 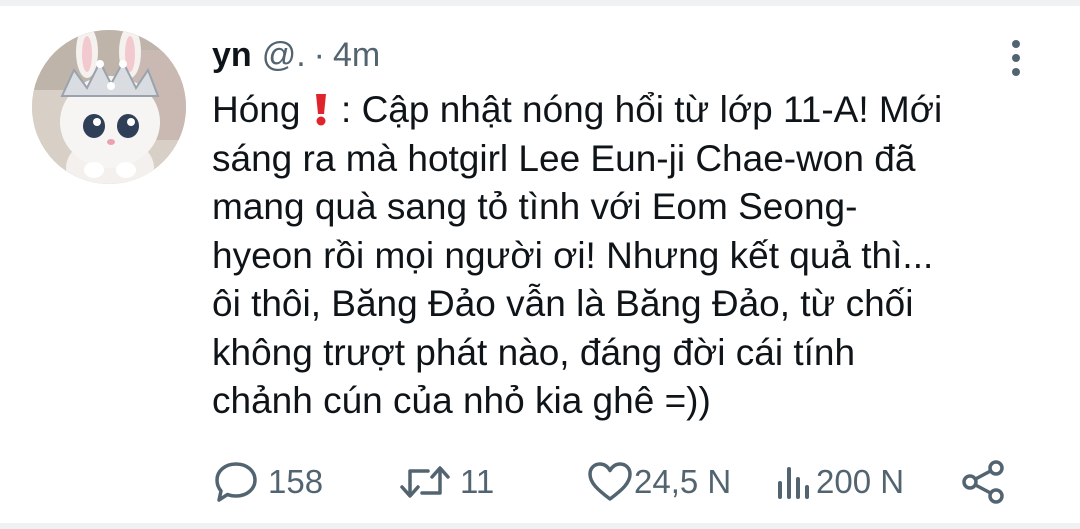 What do you see at coordinates (794, 482) in the screenshot?
I see `views-icon` at bounding box center [794, 482].